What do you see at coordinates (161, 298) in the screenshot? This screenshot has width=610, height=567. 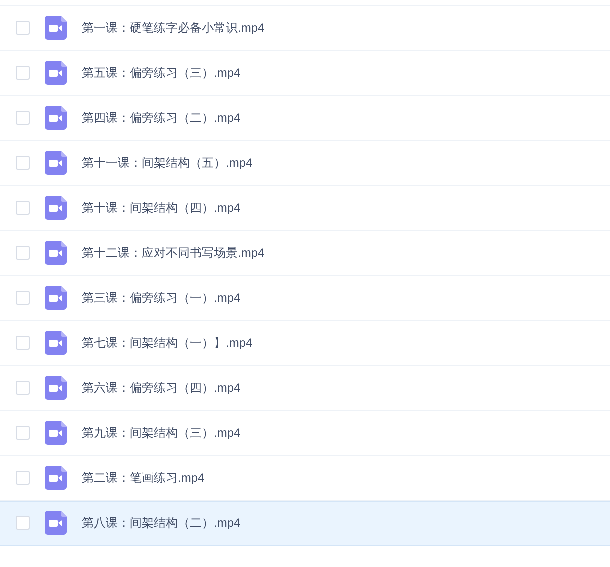 I see `file-name: 第三课：偏旁练习（一）.mp4` at bounding box center [161, 298].